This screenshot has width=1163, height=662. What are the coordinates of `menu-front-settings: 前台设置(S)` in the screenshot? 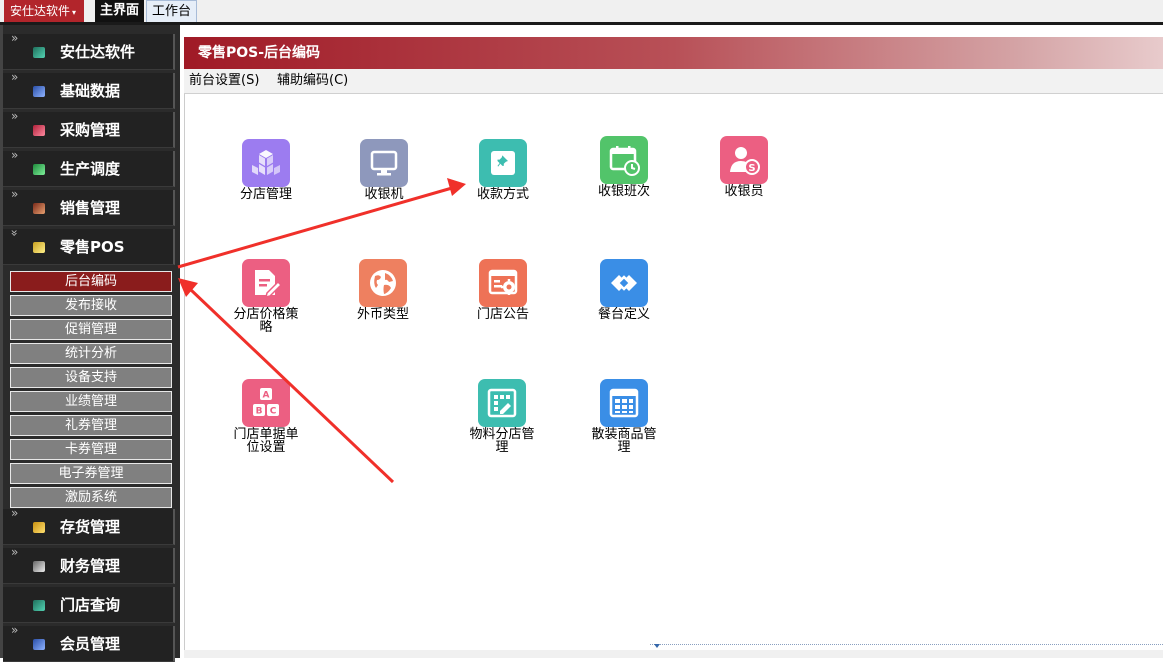 It's located at (224, 81).